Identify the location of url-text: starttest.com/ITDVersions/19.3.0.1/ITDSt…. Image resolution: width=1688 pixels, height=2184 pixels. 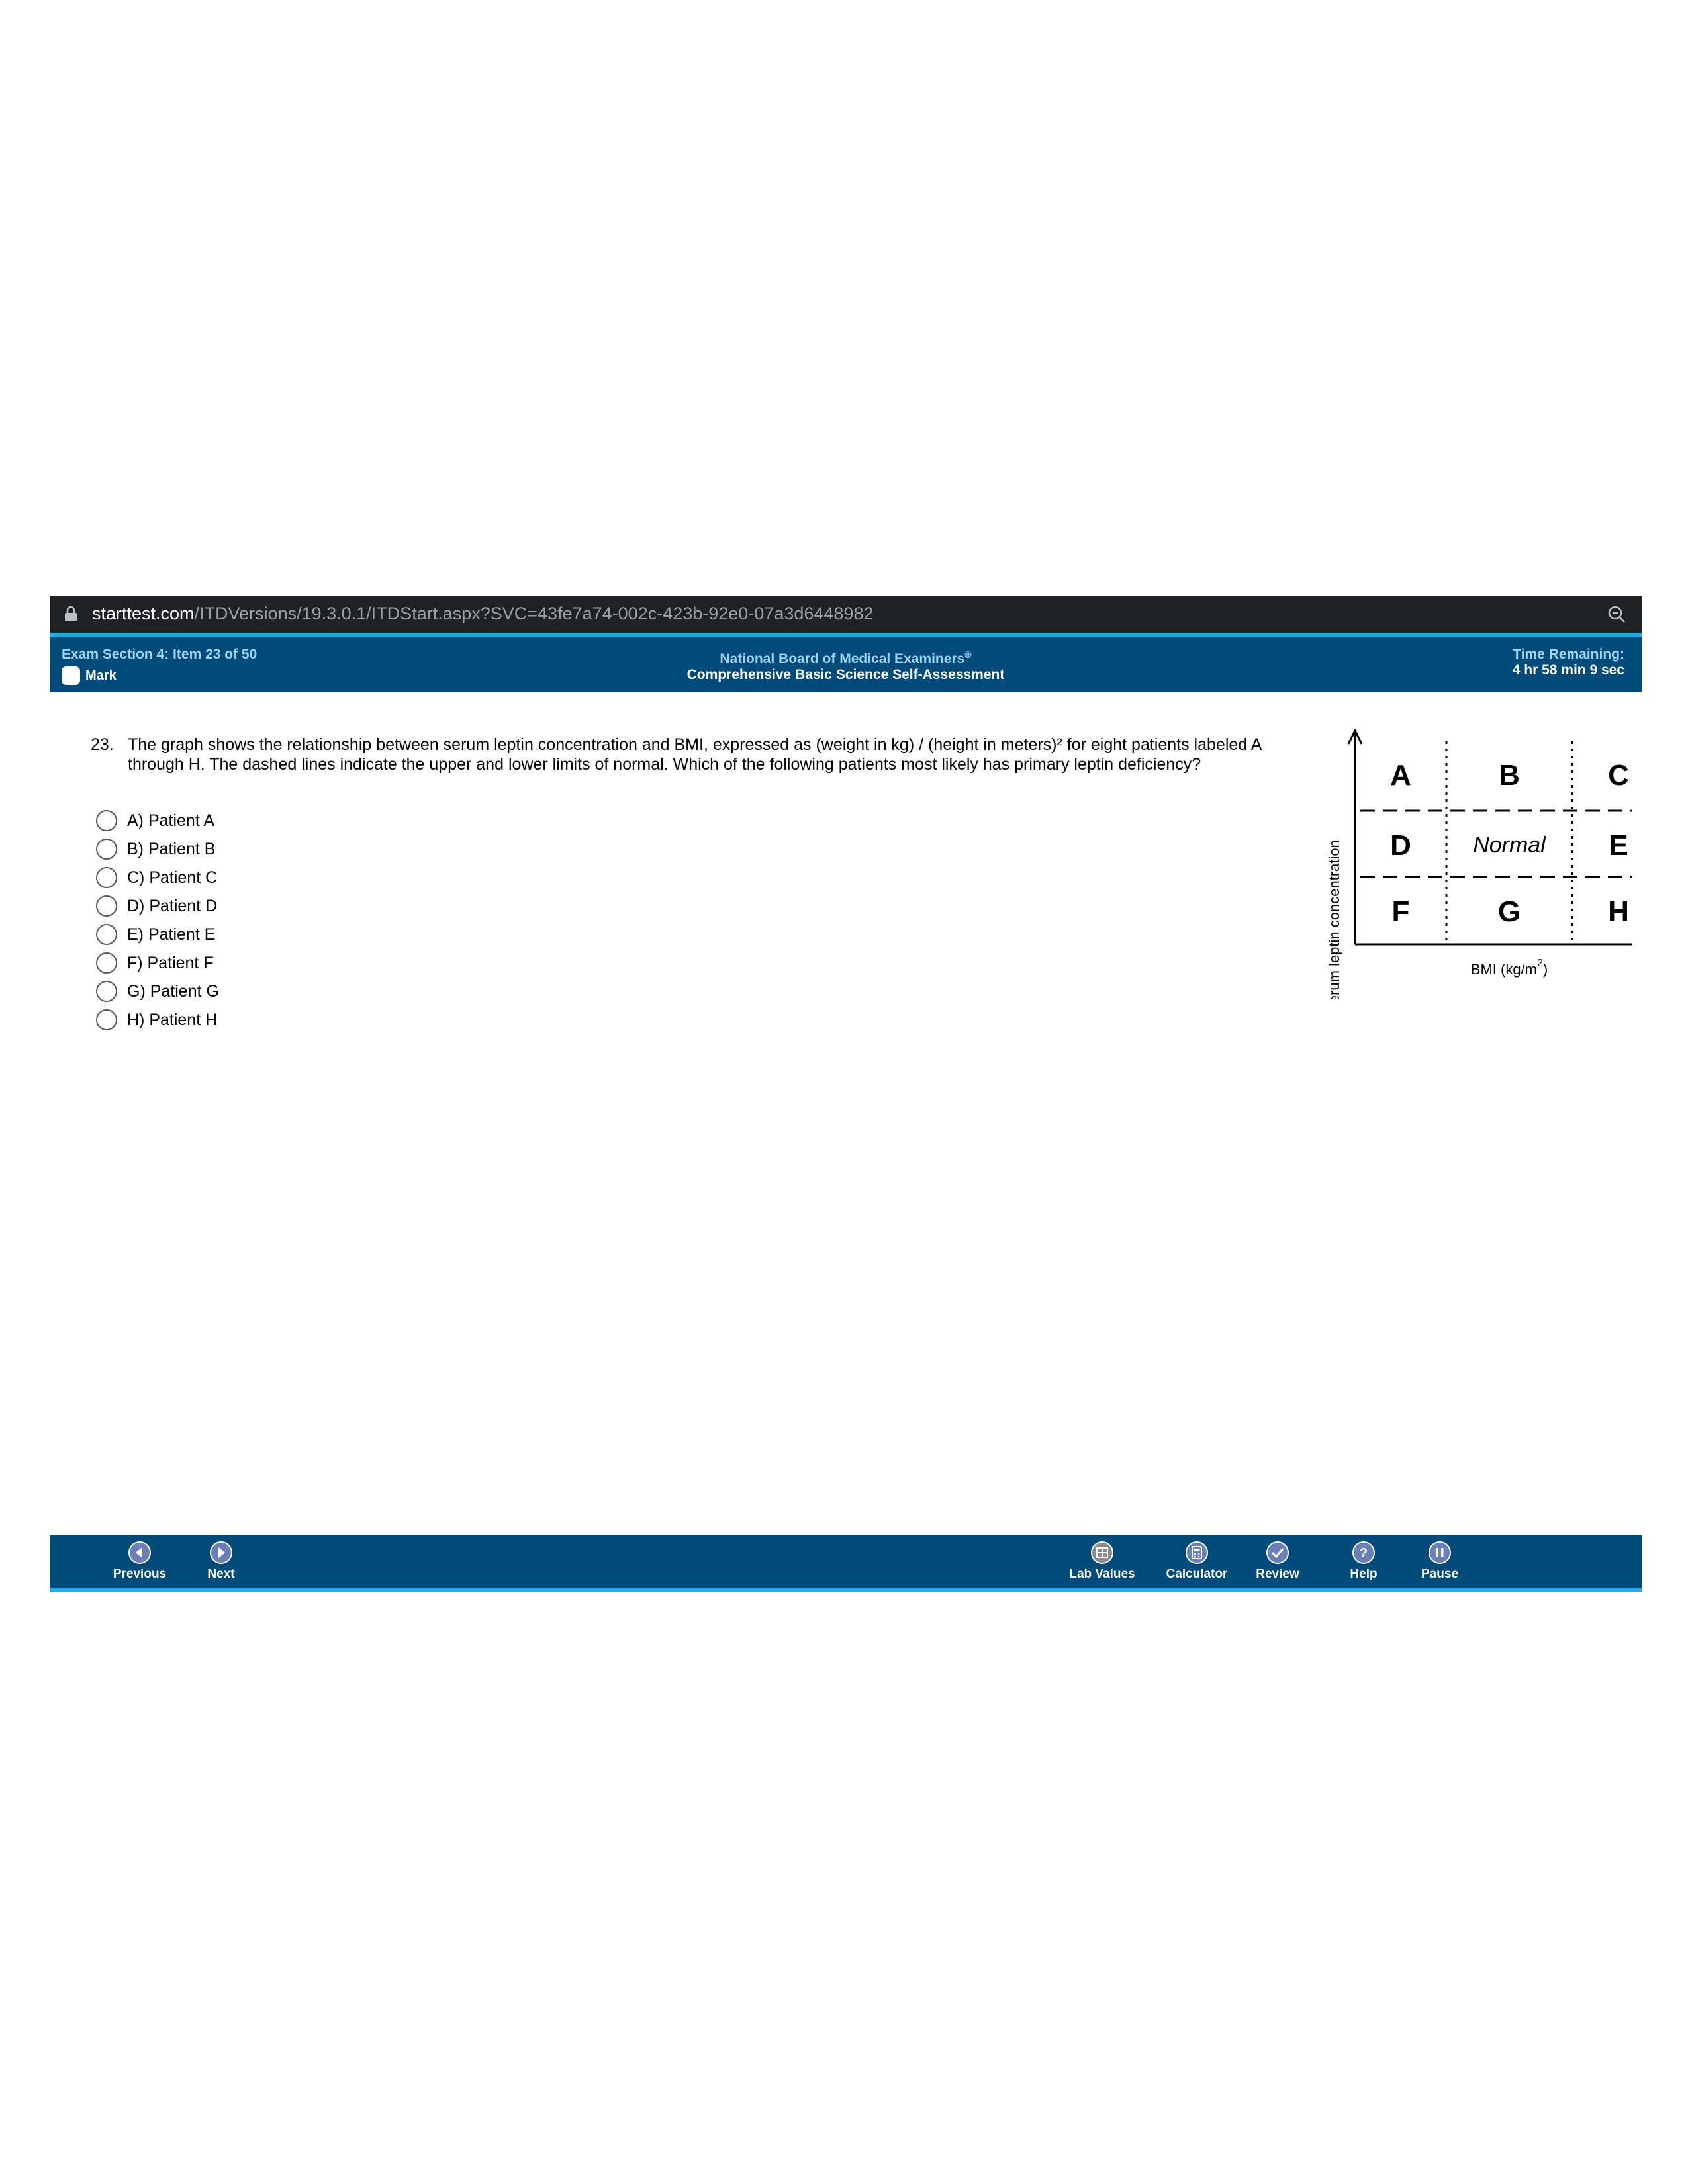
(482, 614).